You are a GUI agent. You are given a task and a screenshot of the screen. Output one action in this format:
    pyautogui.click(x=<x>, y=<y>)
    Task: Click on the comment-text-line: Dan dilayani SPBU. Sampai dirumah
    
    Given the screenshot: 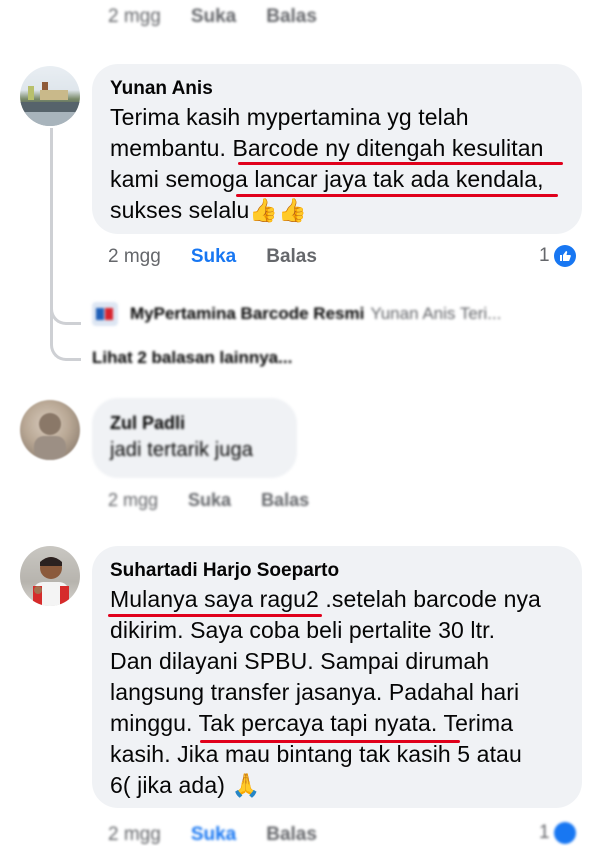 What is the action you would take?
    pyautogui.click(x=300, y=661)
    